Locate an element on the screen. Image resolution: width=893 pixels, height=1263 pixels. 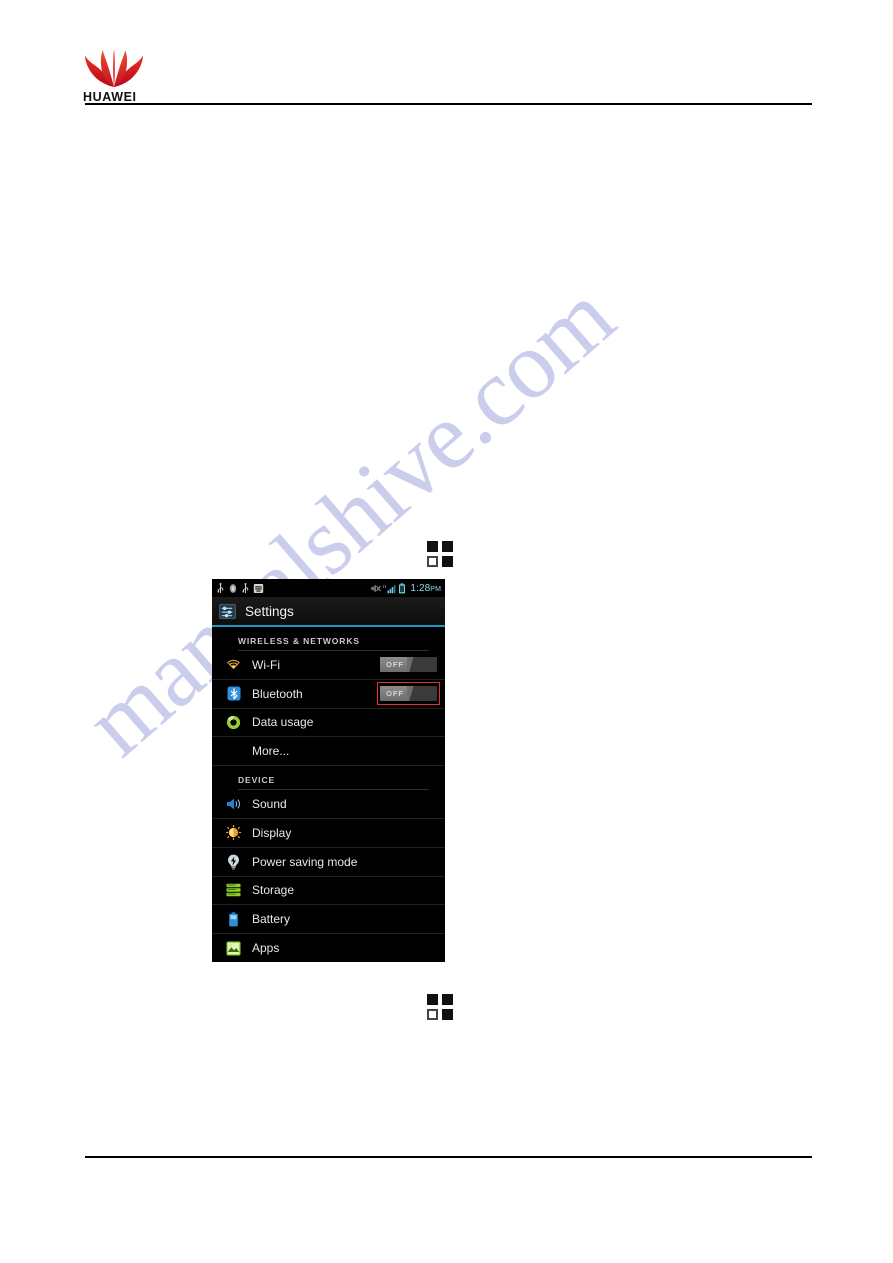
section-header-label: WIRELESS & NETWORKS is located at coordinates (333, 639).